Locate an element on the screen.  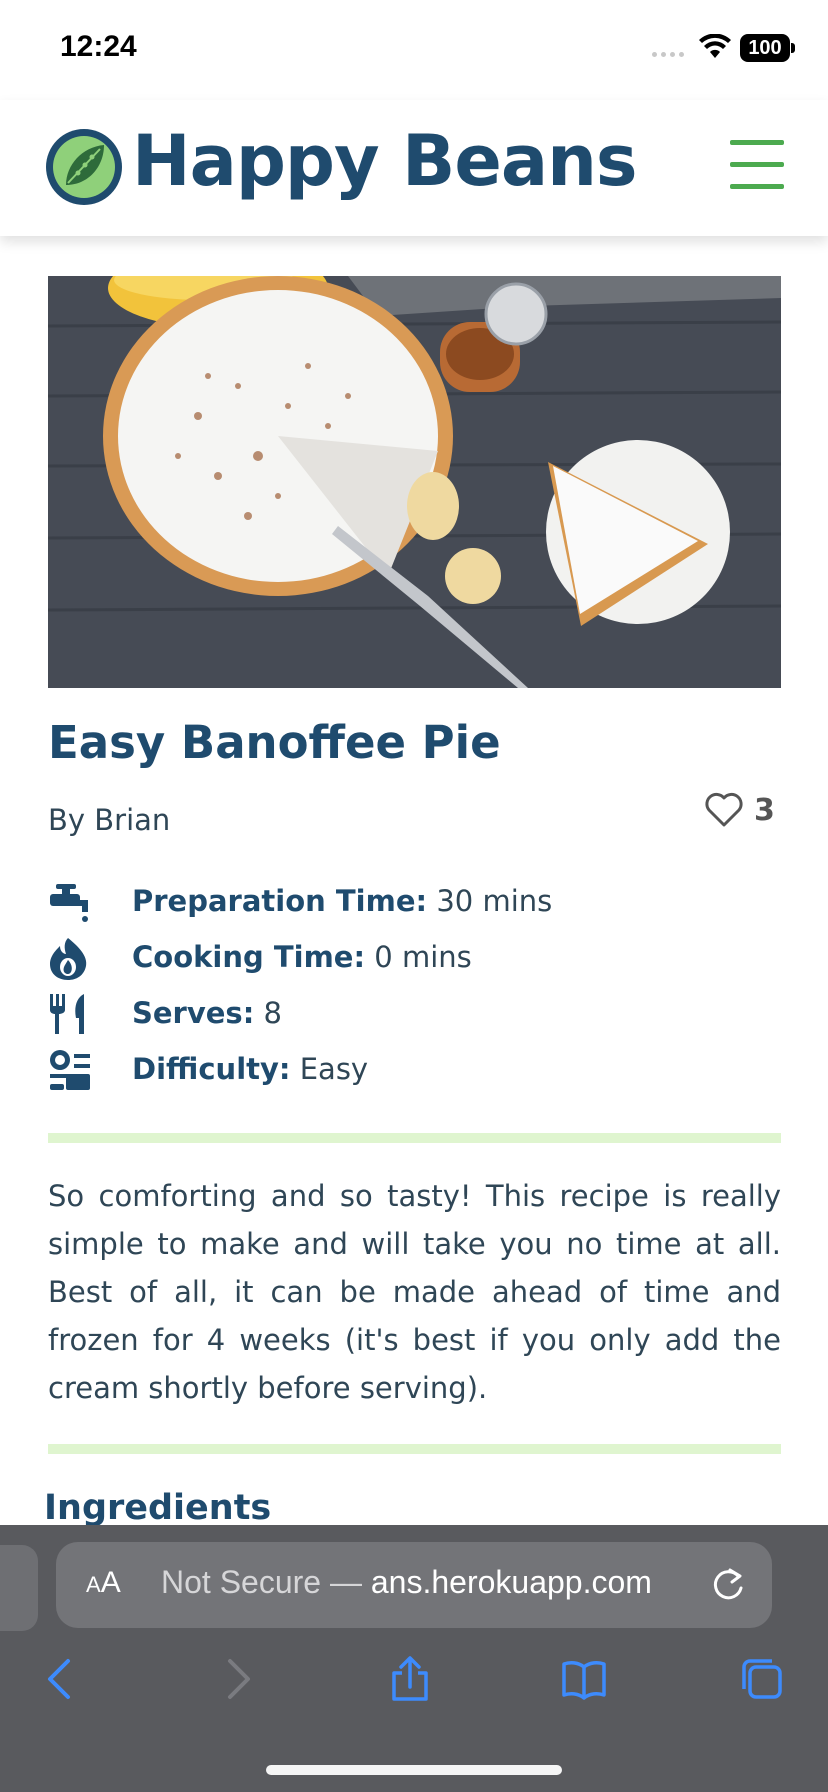
share-icon is located at coordinates (410, 1679).